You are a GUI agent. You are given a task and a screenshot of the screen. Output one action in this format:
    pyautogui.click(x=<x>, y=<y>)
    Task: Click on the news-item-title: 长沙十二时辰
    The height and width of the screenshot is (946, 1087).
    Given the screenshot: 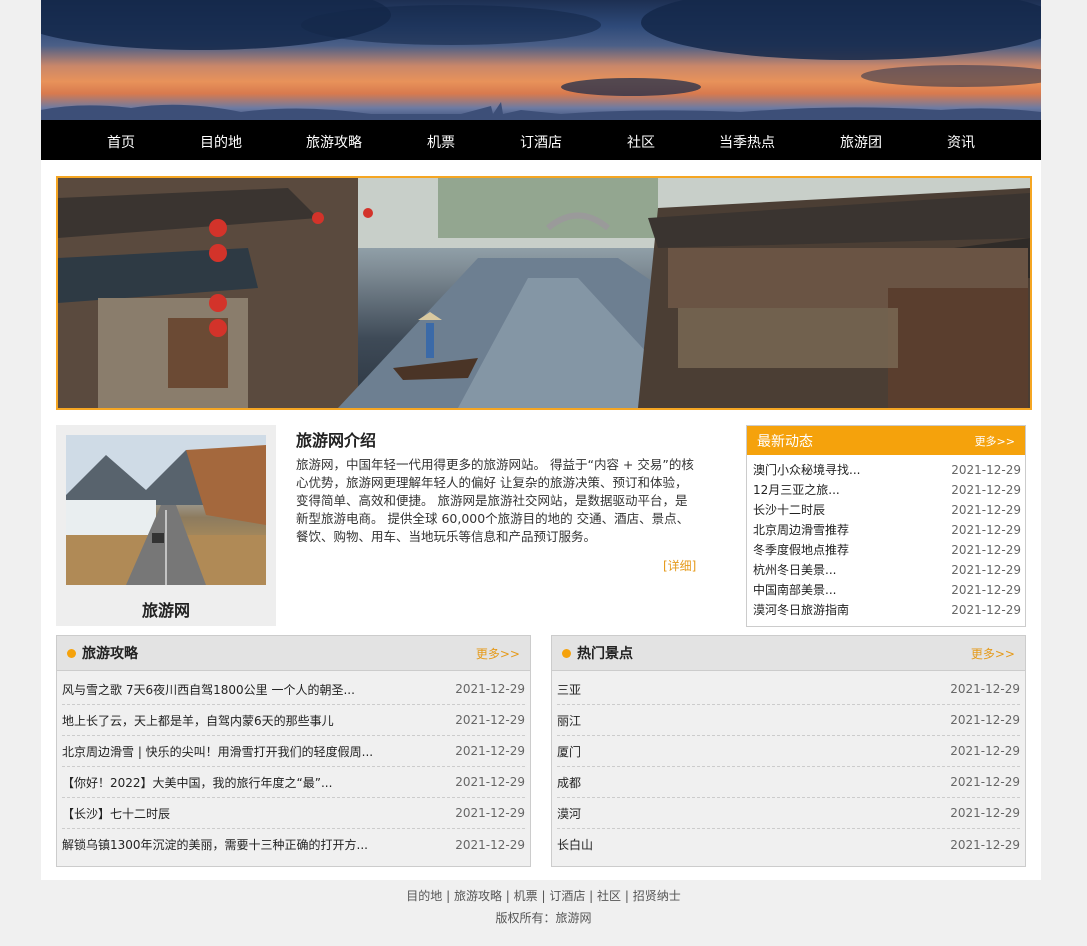 What is the action you would take?
    pyautogui.click(x=789, y=510)
    